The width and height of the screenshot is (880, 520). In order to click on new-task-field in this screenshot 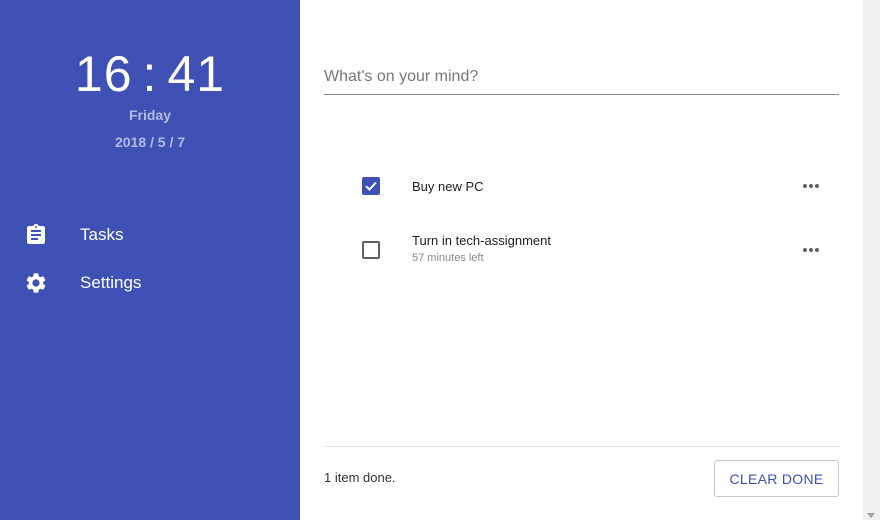, I will do `click(581, 78)`.